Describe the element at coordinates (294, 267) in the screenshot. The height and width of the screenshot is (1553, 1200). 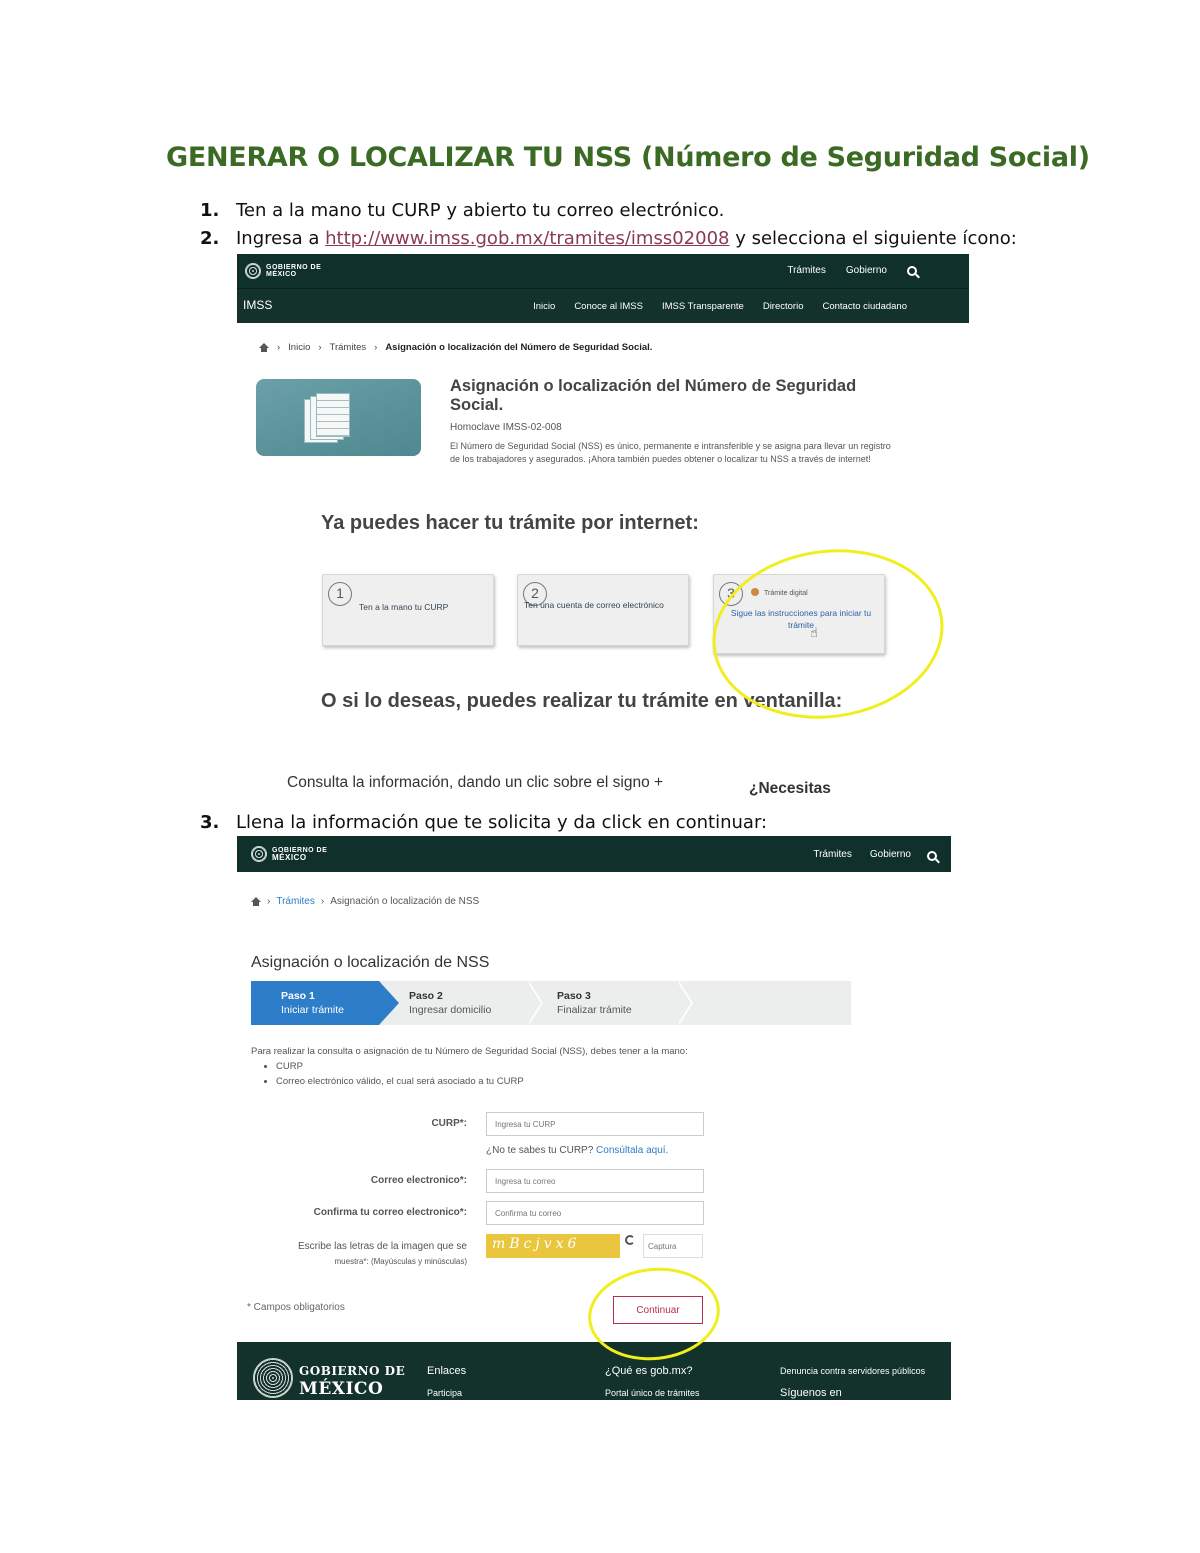
I see `logo-line: GOBIERNO DE` at that location.